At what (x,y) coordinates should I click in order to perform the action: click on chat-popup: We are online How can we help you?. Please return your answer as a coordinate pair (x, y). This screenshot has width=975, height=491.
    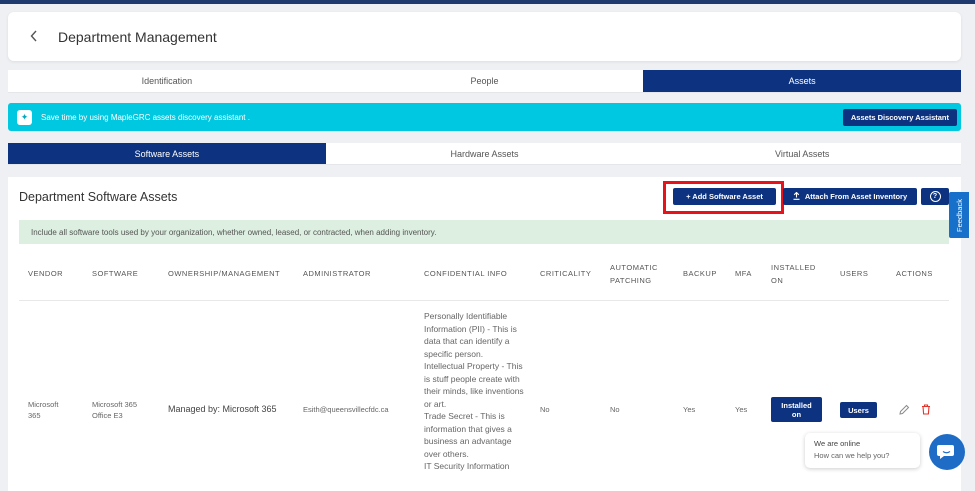
    Looking at the image, I should click on (862, 450).